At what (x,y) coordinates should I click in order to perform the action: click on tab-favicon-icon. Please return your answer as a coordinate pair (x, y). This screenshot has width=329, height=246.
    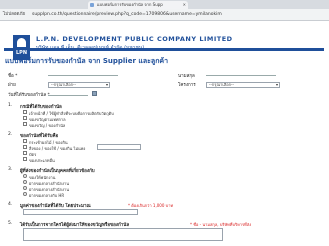
    Looking at the image, I should click on (92, 5).